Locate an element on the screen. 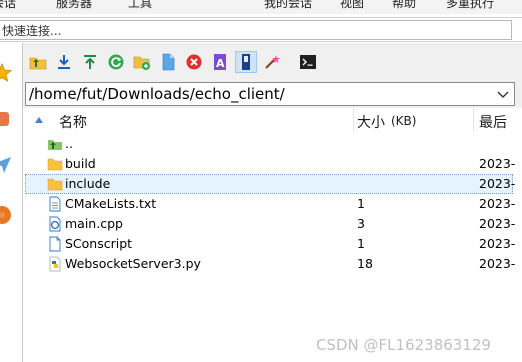 The height and width of the screenshot is (362, 522). menu-item-view: 视图 is located at coordinates (352, 5).